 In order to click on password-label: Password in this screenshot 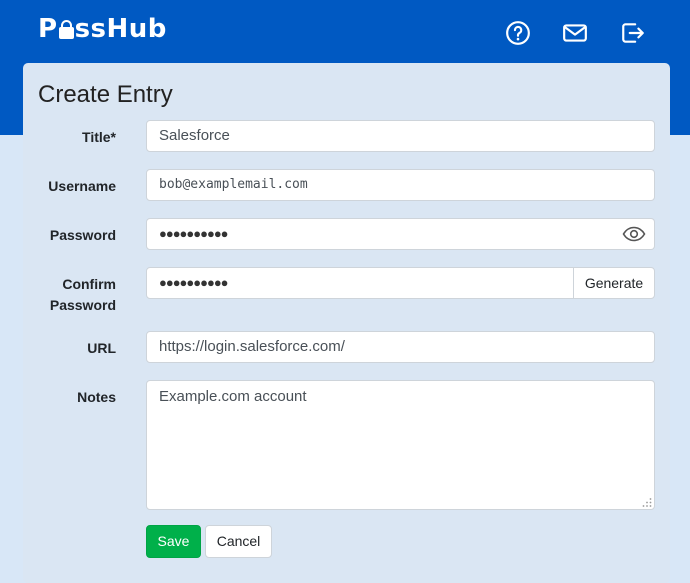, I will do `click(82, 235)`.